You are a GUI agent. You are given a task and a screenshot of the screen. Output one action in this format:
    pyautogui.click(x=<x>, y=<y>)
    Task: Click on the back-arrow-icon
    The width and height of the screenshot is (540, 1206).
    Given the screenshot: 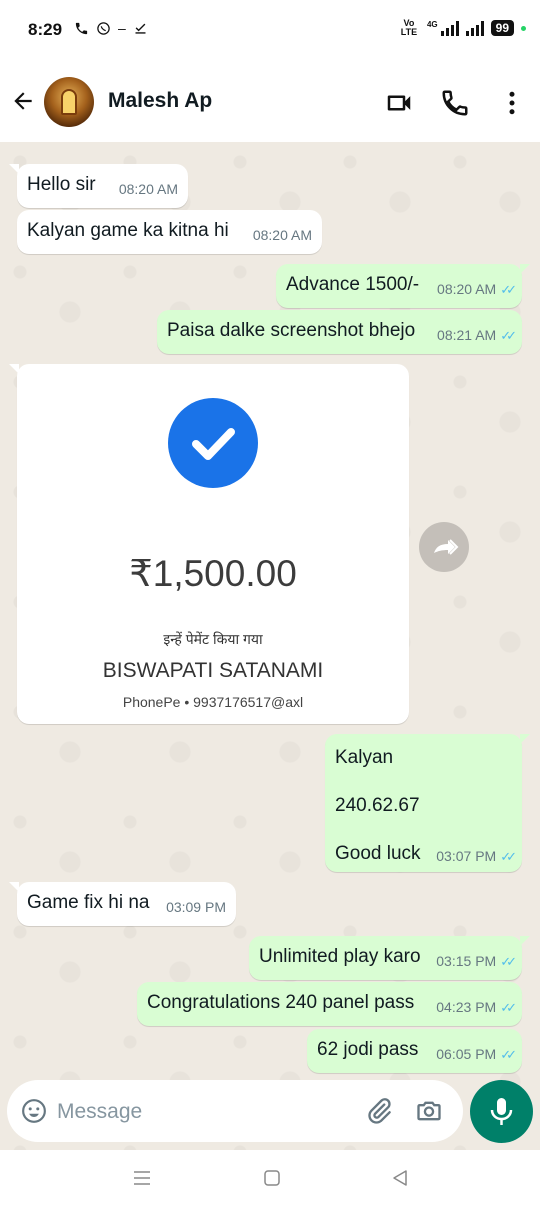 What is the action you would take?
    pyautogui.click(x=23, y=101)
    